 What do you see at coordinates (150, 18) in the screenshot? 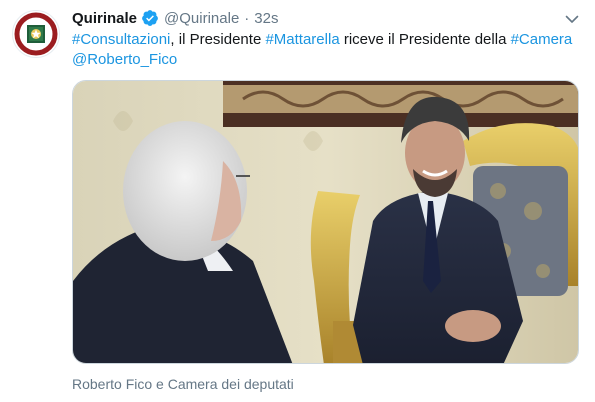
I see `verified-badge-icon` at bounding box center [150, 18].